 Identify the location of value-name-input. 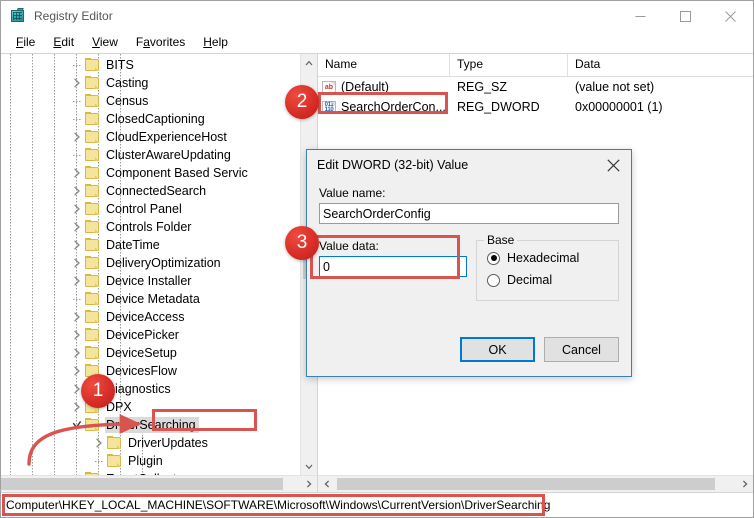
(469, 213).